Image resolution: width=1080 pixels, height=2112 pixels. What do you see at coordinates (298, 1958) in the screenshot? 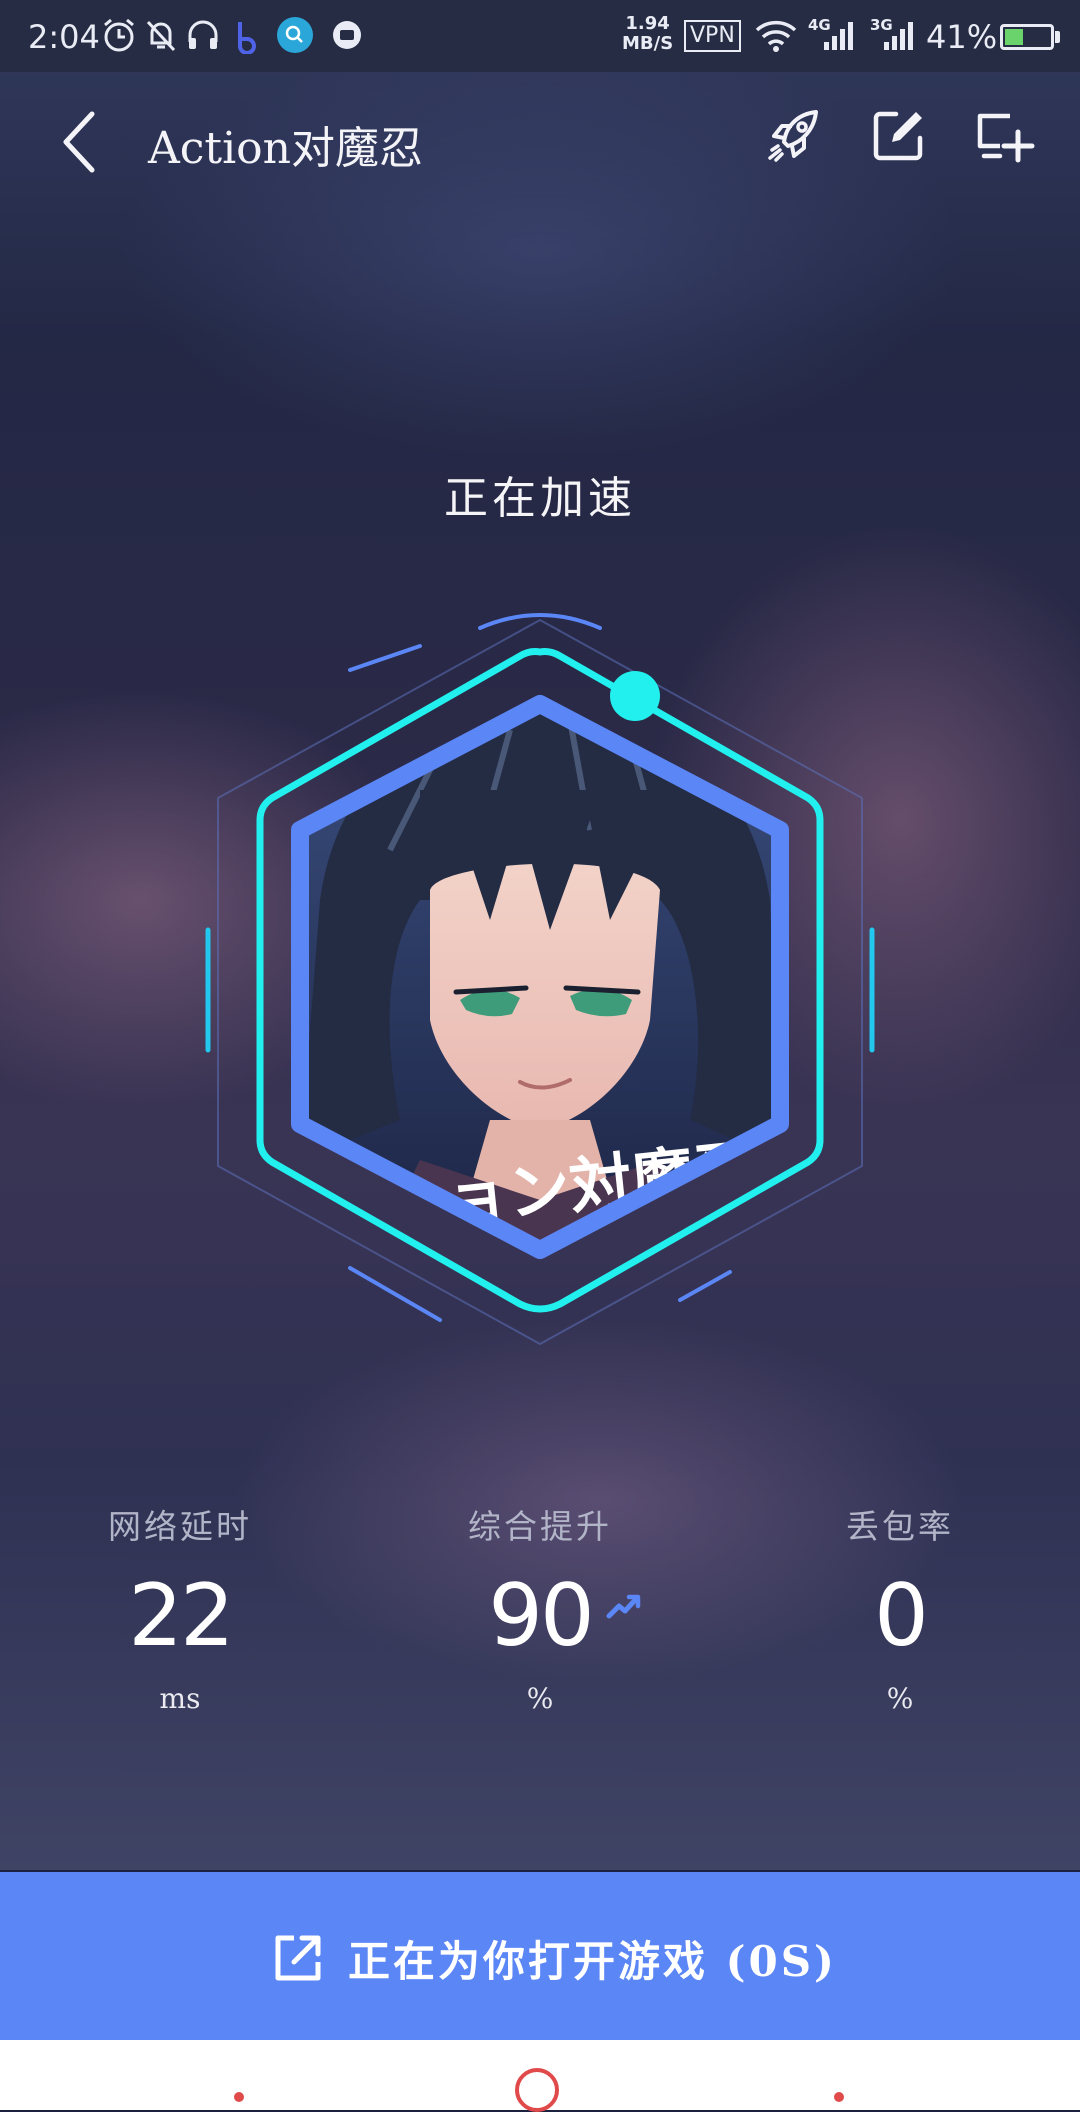
I see `external-open-icon` at bounding box center [298, 1958].